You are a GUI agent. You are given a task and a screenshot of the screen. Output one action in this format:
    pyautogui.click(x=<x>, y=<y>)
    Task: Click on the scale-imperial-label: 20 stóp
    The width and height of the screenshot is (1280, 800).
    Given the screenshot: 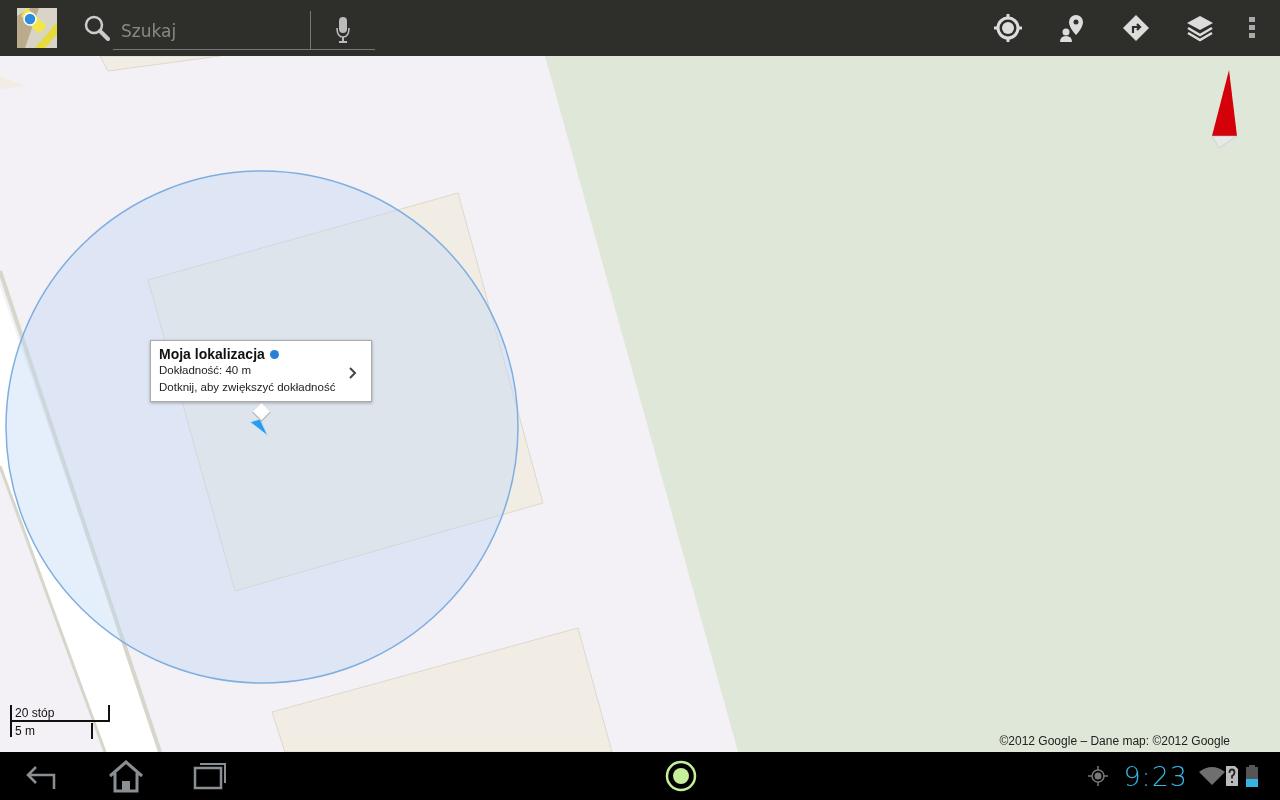 What is the action you would take?
    pyautogui.click(x=35, y=713)
    